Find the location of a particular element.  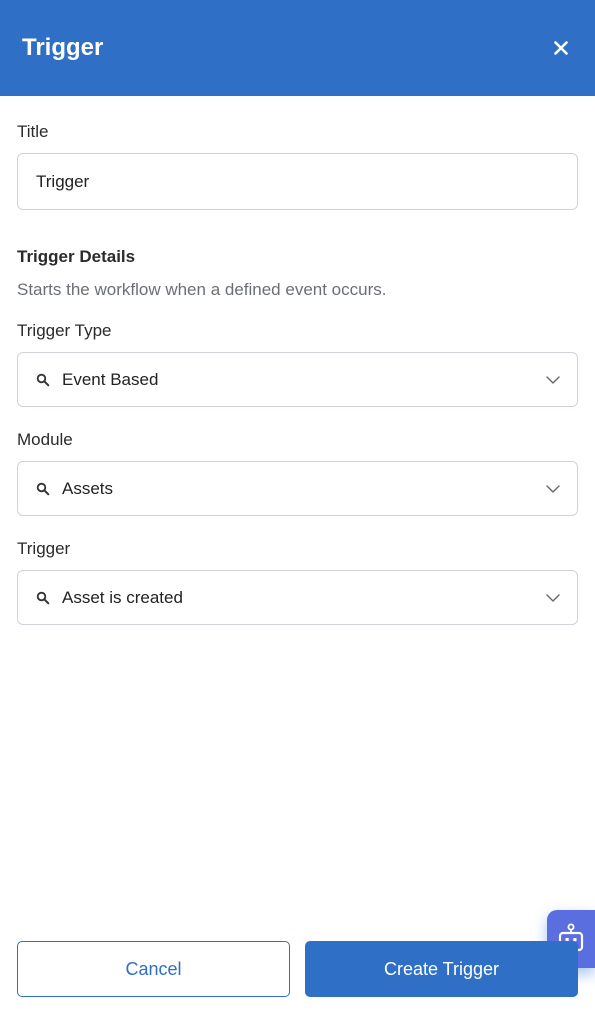

title-label: Title is located at coordinates (33, 131).